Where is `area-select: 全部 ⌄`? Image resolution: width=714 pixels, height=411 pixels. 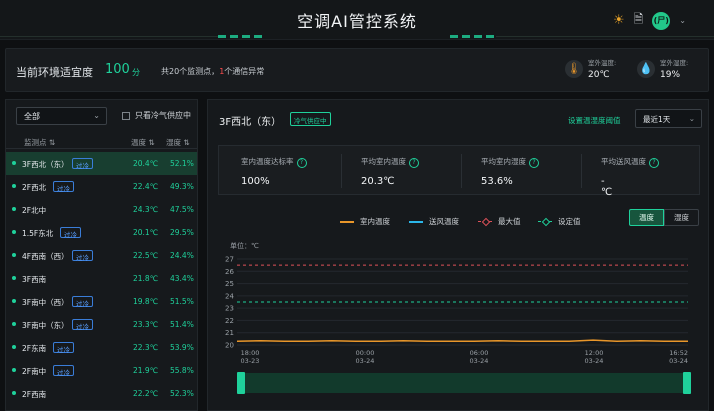 area-select: 全部 ⌄ is located at coordinates (61, 116).